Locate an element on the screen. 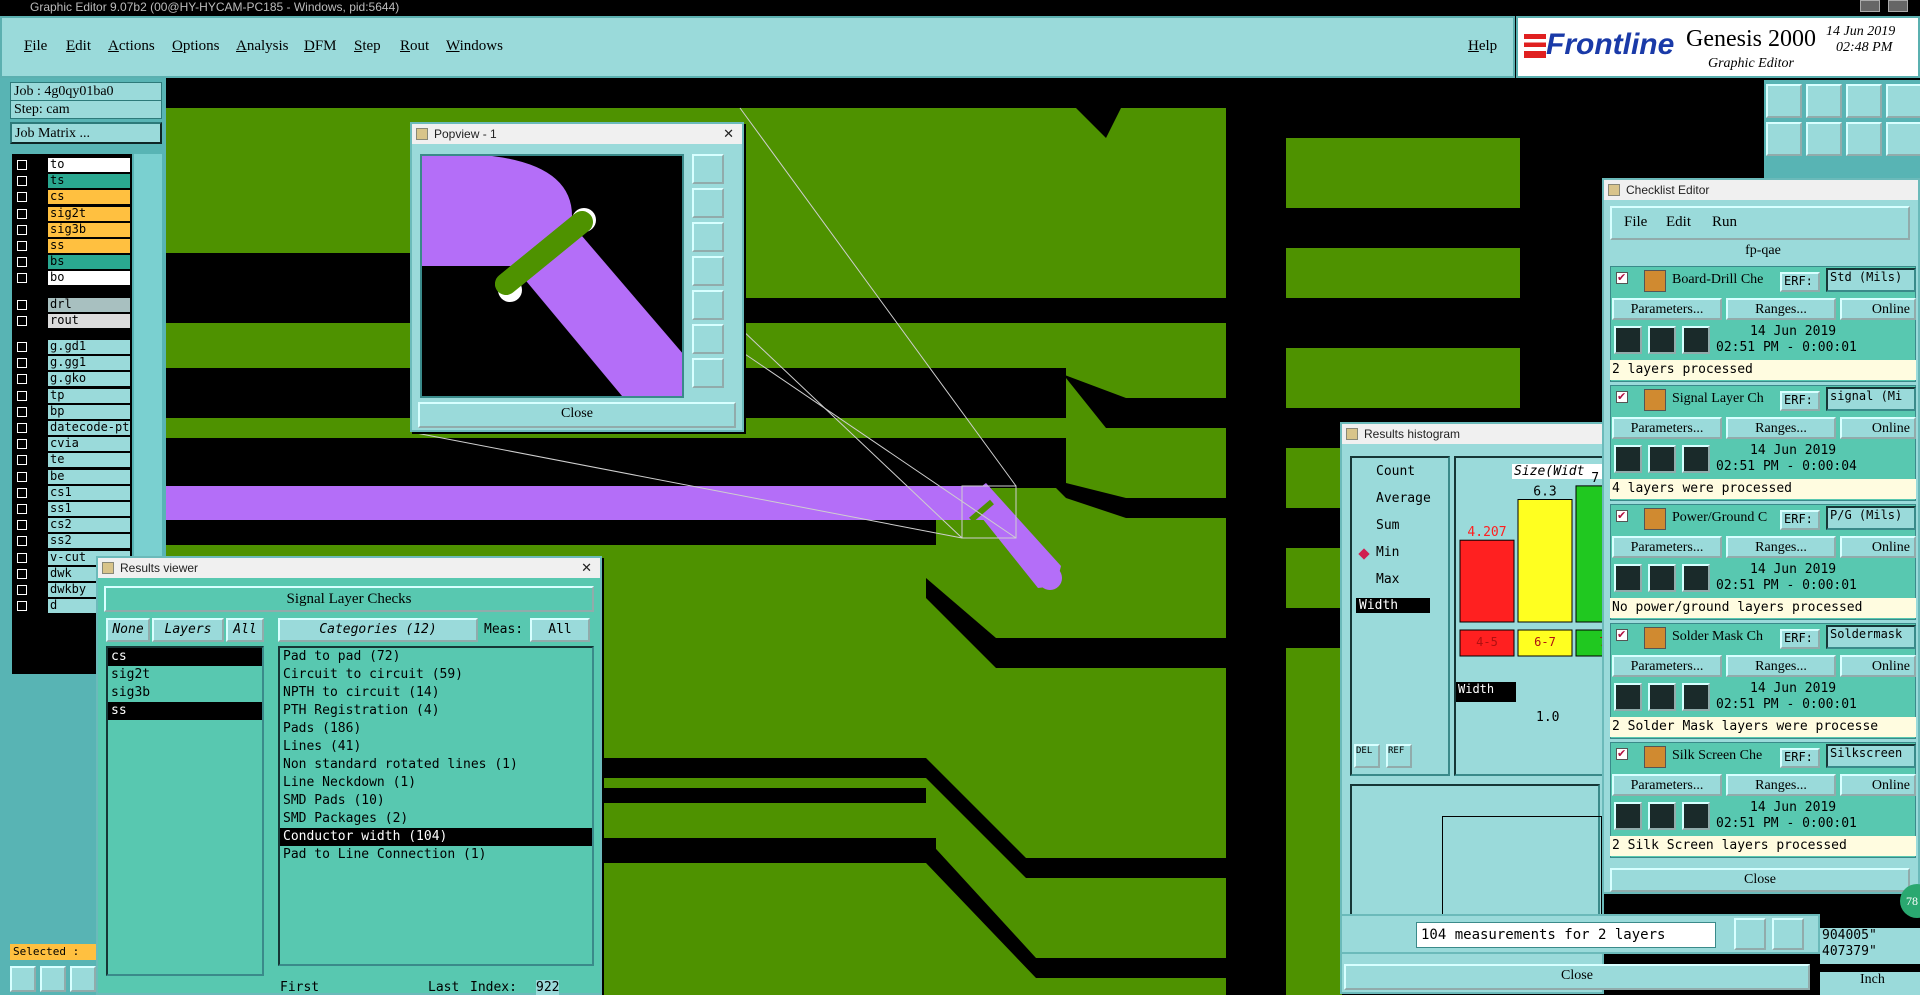 Image resolution: width=1920 pixels, height=995 pixels. layer-row: bs is located at coordinates (73, 262).